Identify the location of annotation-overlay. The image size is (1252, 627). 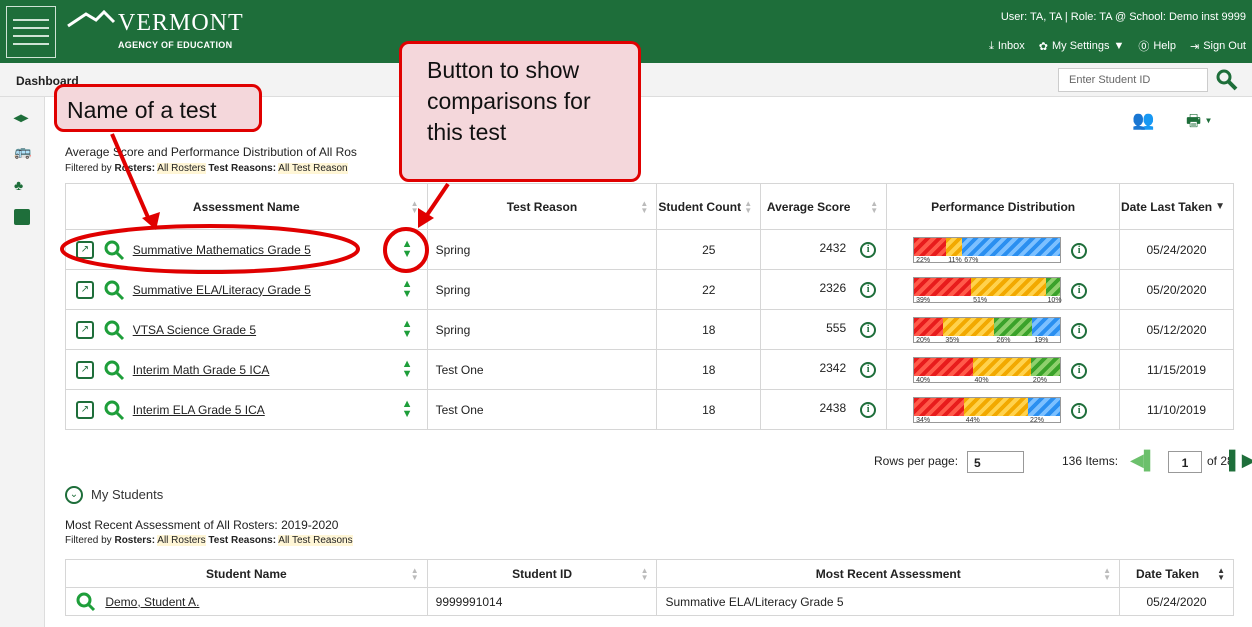
(255, 203).